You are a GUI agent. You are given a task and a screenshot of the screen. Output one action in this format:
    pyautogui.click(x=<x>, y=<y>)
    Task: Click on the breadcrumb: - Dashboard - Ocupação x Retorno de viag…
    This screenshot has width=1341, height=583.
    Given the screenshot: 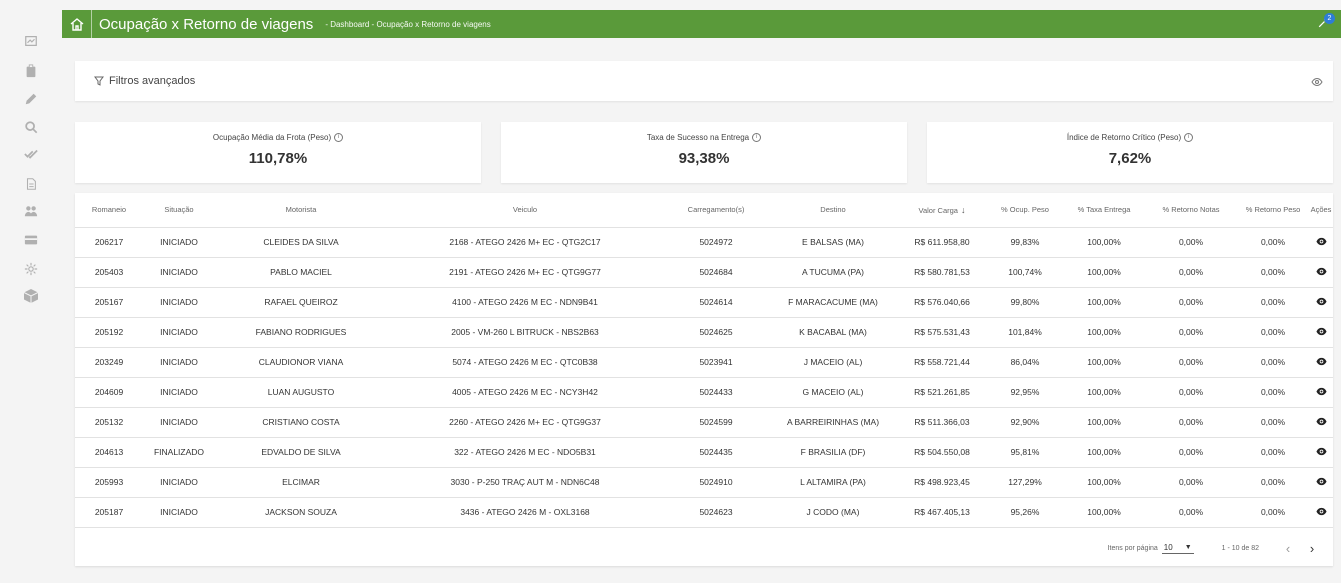 What is the action you would take?
    pyautogui.click(x=408, y=24)
    